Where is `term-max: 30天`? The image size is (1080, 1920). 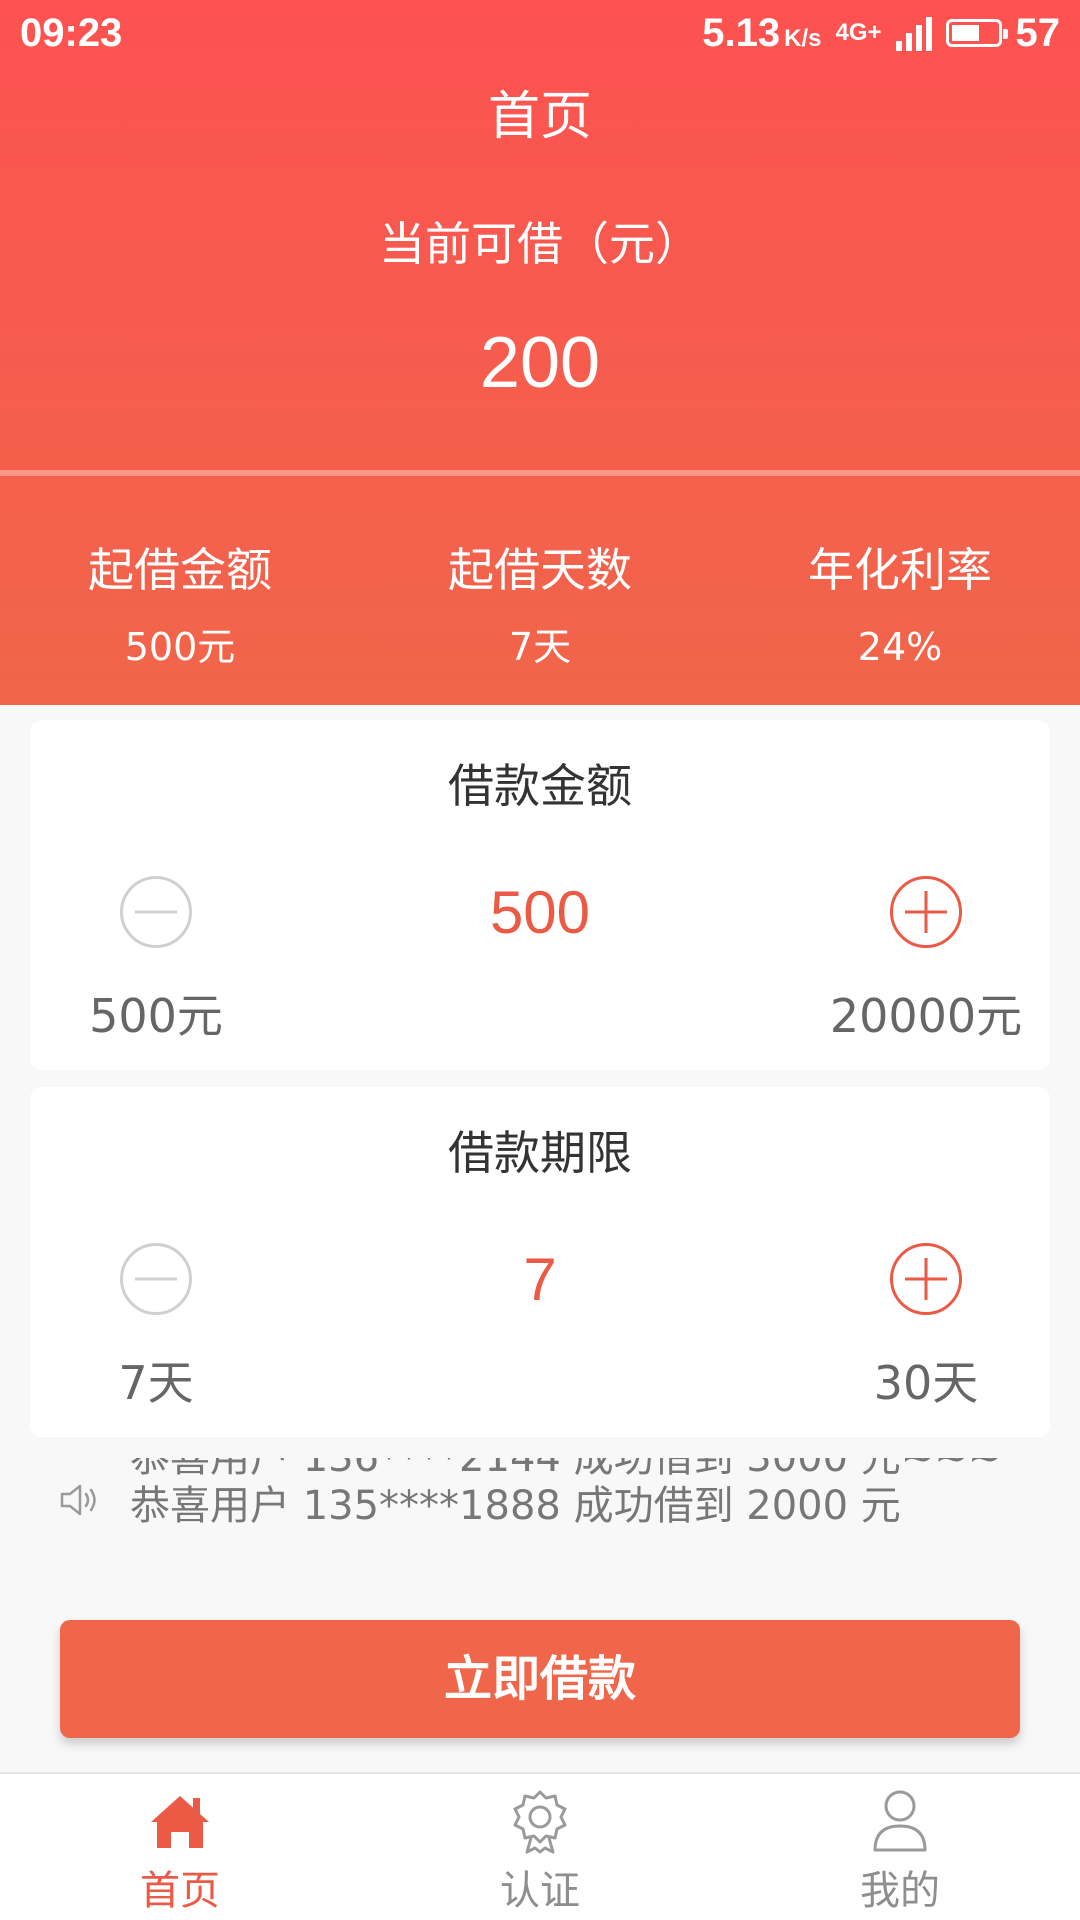 term-max: 30天 is located at coordinates (926, 1383).